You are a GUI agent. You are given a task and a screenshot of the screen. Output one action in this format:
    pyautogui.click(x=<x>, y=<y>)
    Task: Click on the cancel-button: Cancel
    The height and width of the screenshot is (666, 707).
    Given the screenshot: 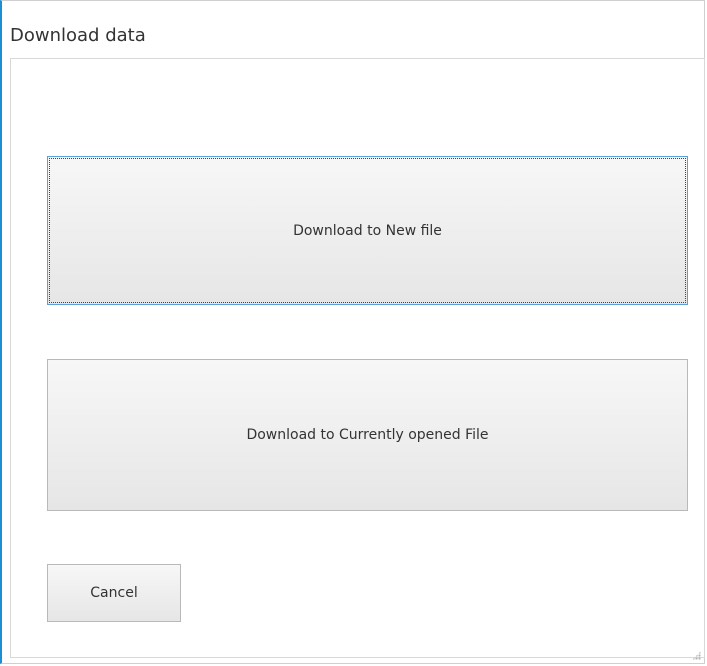 What is the action you would take?
    pyautogui.click(x=114, y=593)
    